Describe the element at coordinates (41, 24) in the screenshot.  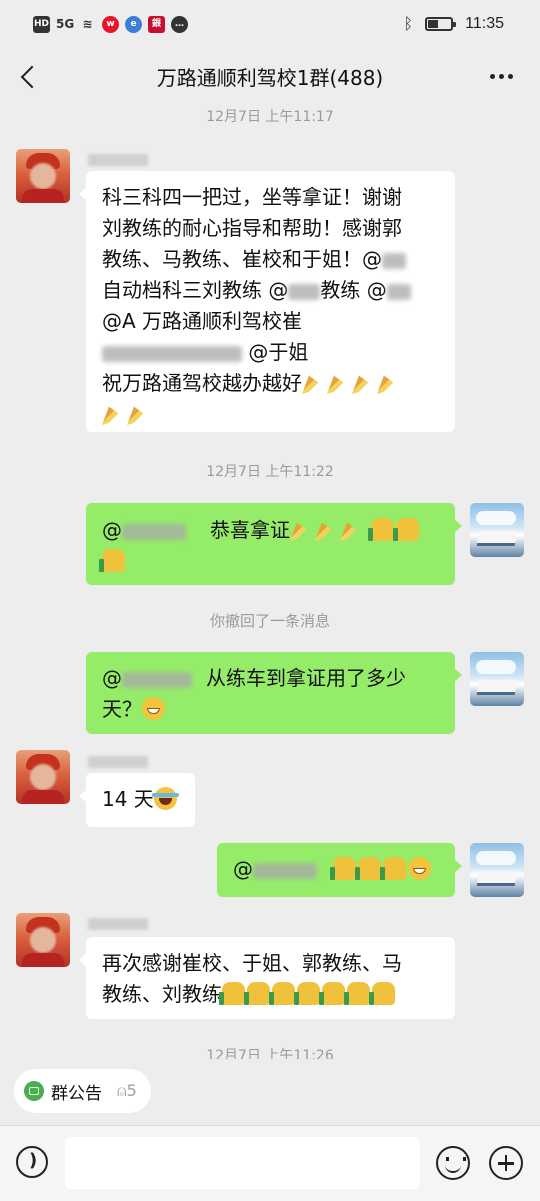
I see `hd-icon: HD` at that location.